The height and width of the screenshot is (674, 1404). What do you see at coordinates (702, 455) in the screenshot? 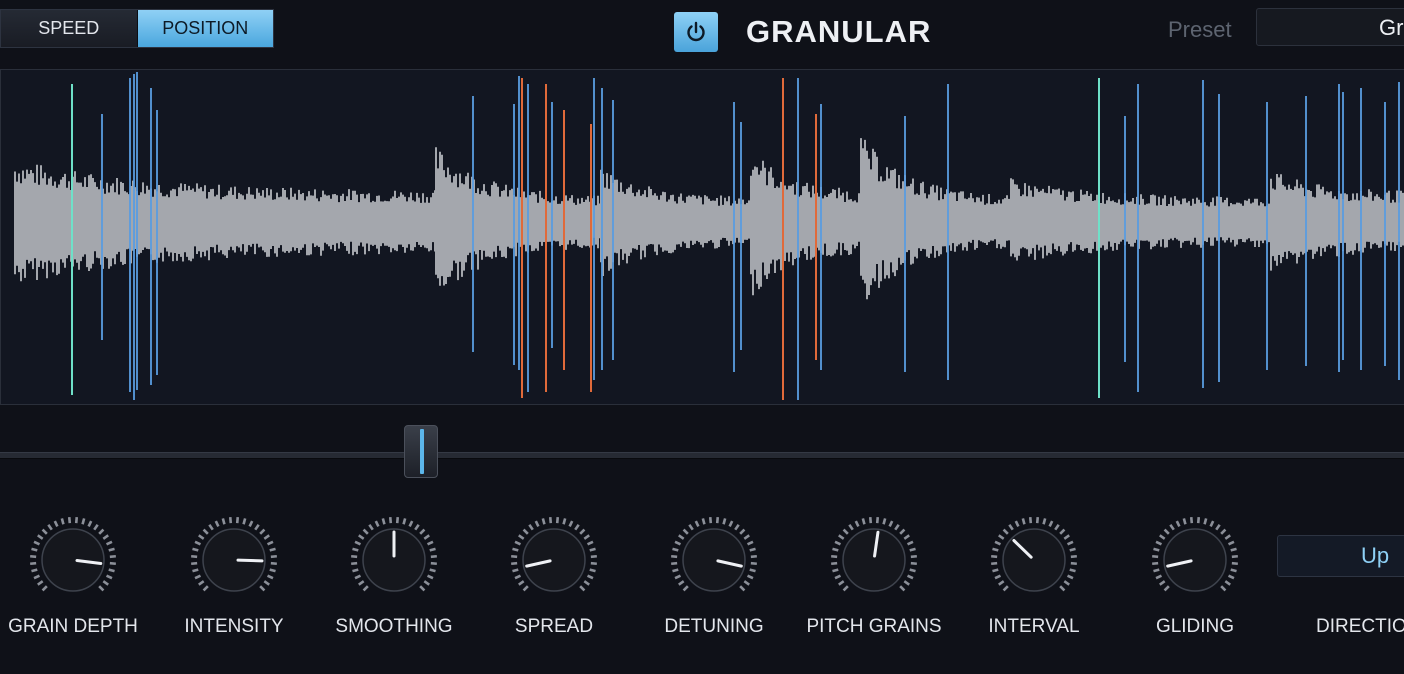
I see `position-slider-track` at bounding box center [702, 455].